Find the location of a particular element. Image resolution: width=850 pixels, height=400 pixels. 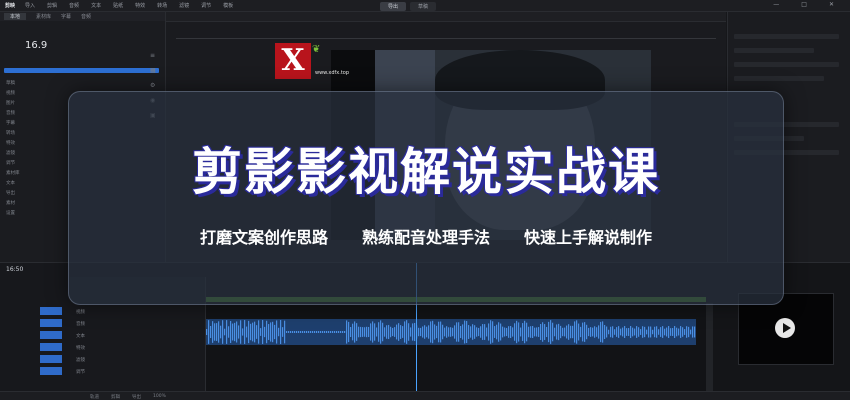

menu-item: 调节 is located at coordinates (206, 5).